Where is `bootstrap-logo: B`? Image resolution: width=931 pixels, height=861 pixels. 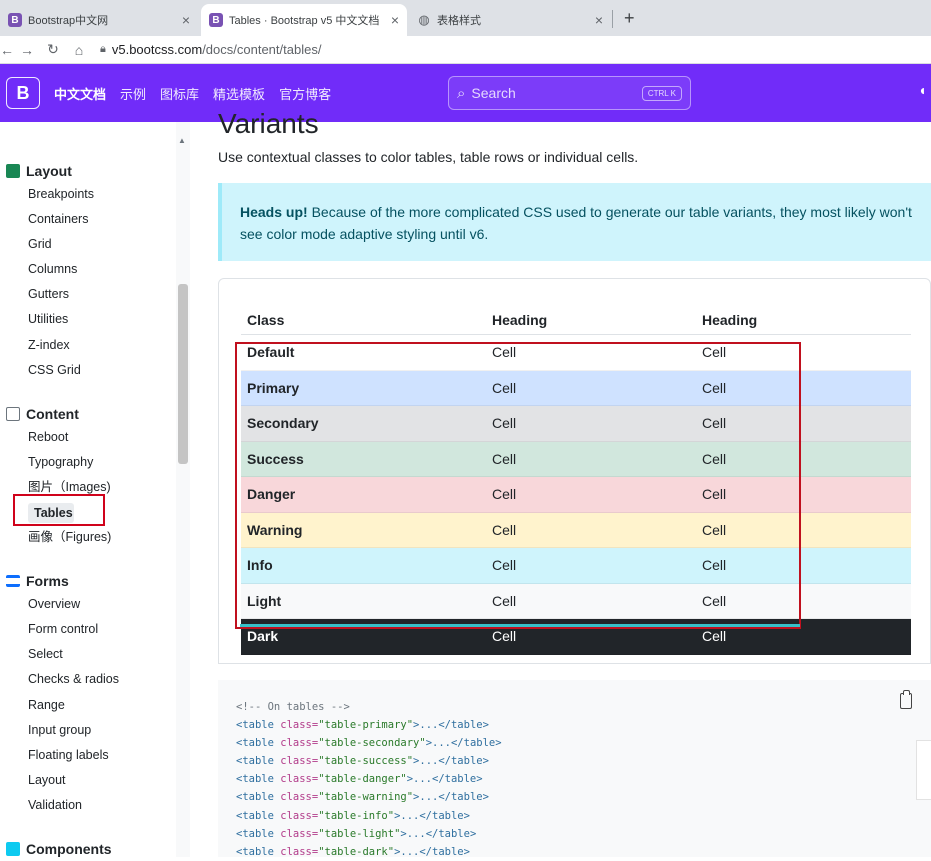 bootstrap-logo: B is located at coordinates (23, 93).